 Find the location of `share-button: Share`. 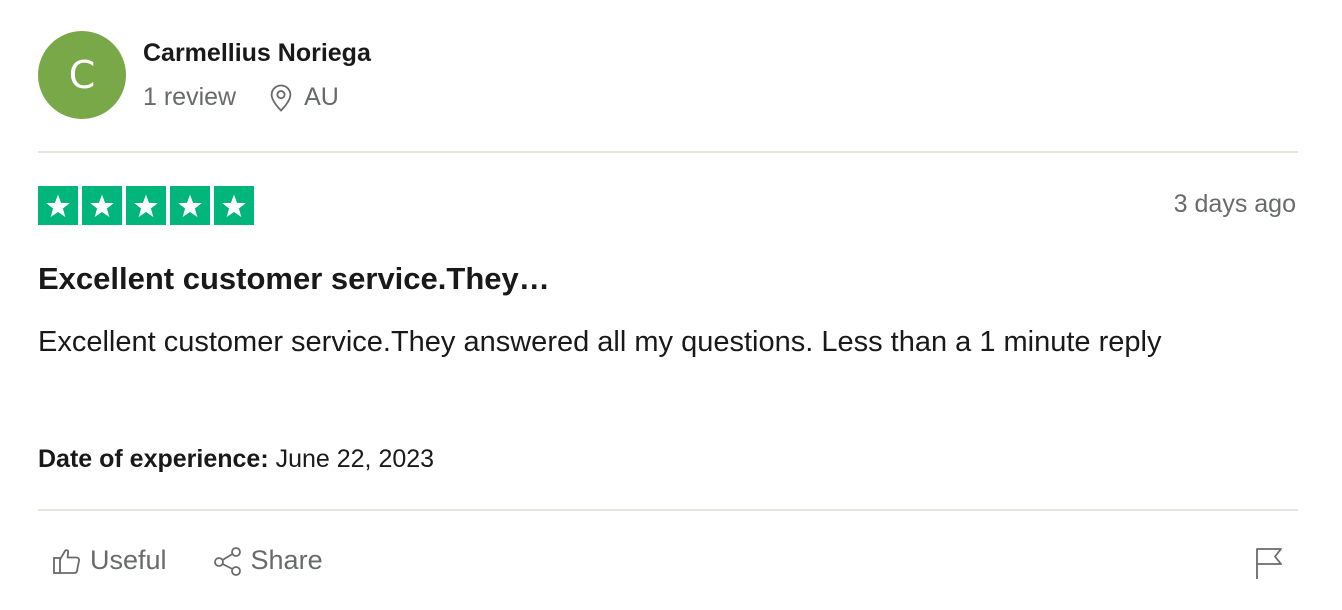

share-button: Share is located at coordinates (268, 560).